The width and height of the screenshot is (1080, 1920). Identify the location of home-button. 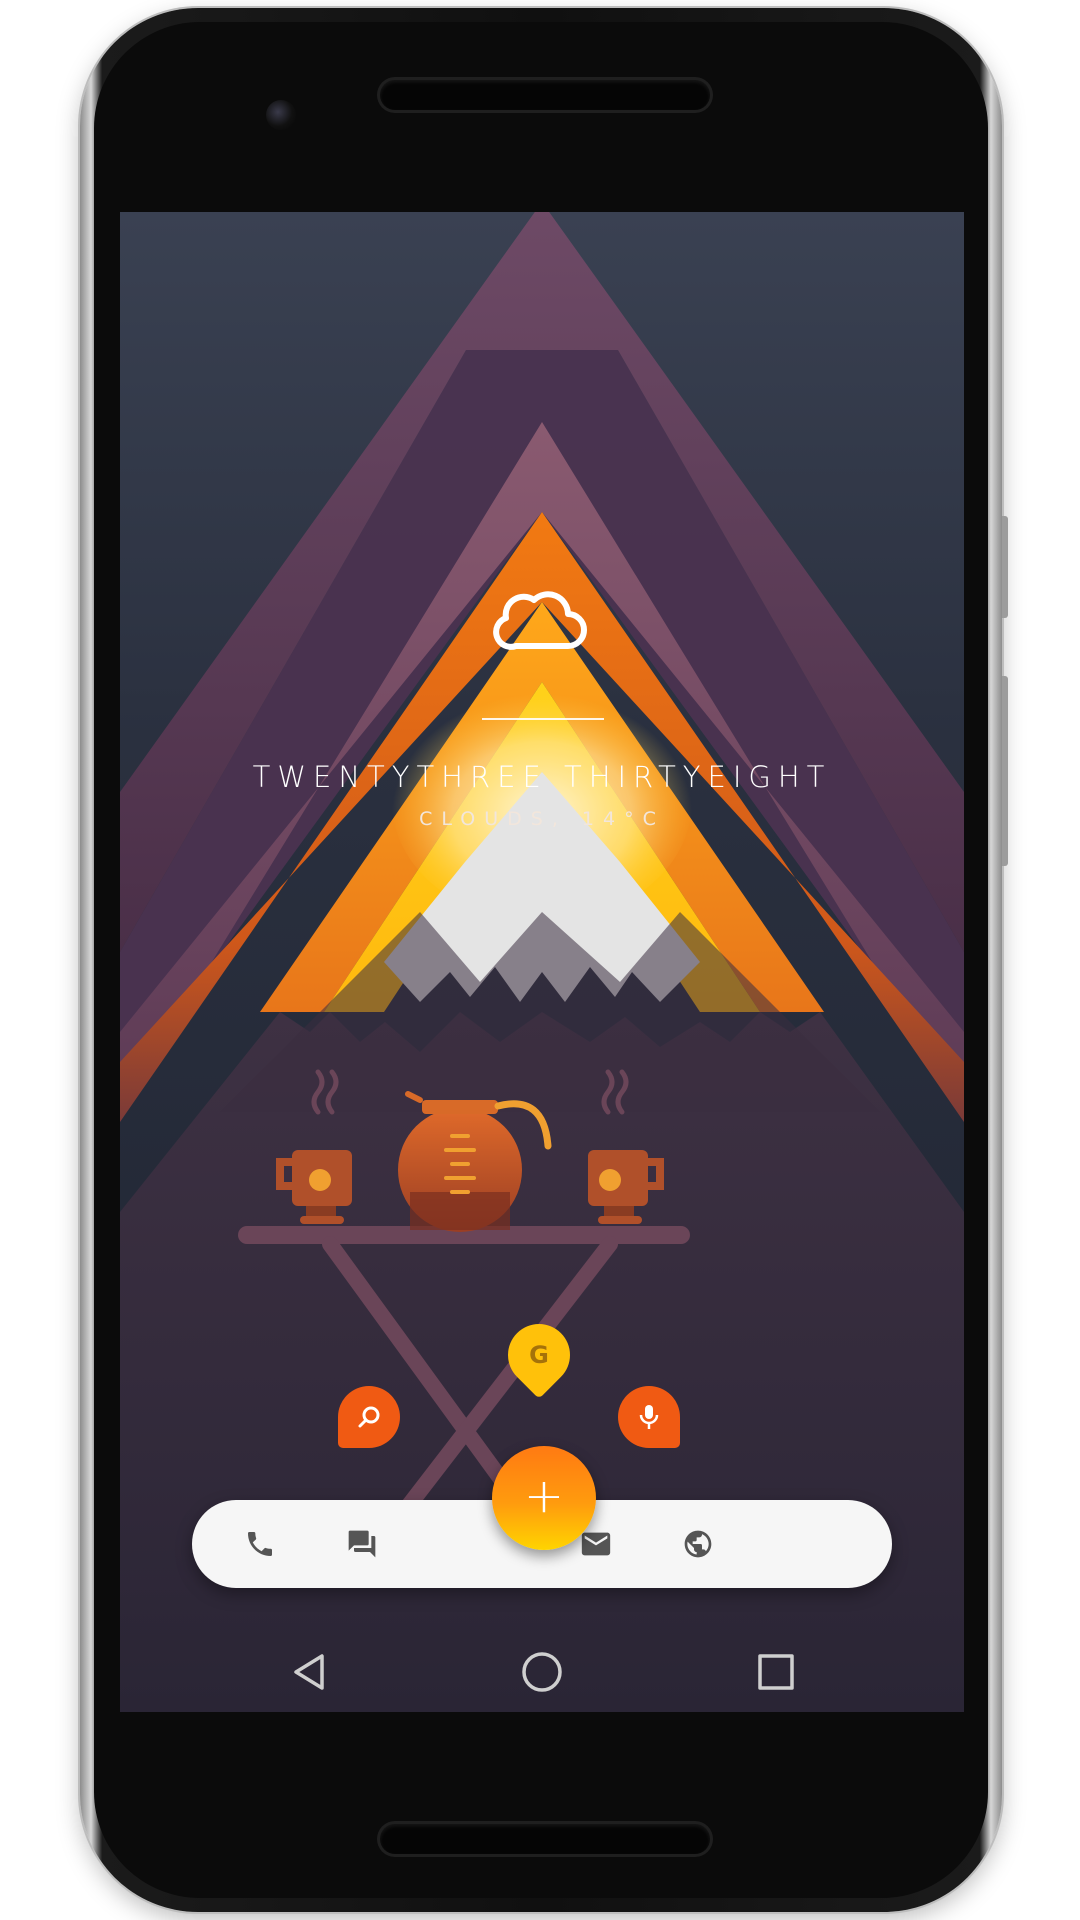
(542, 1672).